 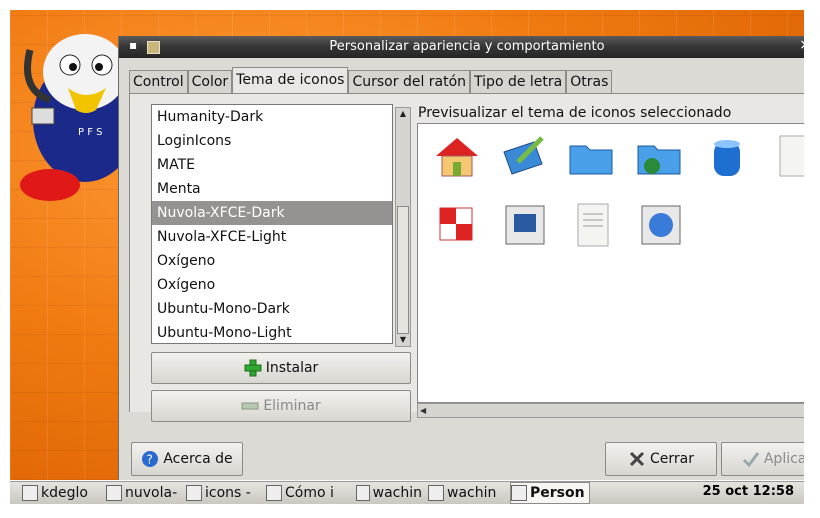 I want to click on install-button: Instalar, so click(x=281, y=368).